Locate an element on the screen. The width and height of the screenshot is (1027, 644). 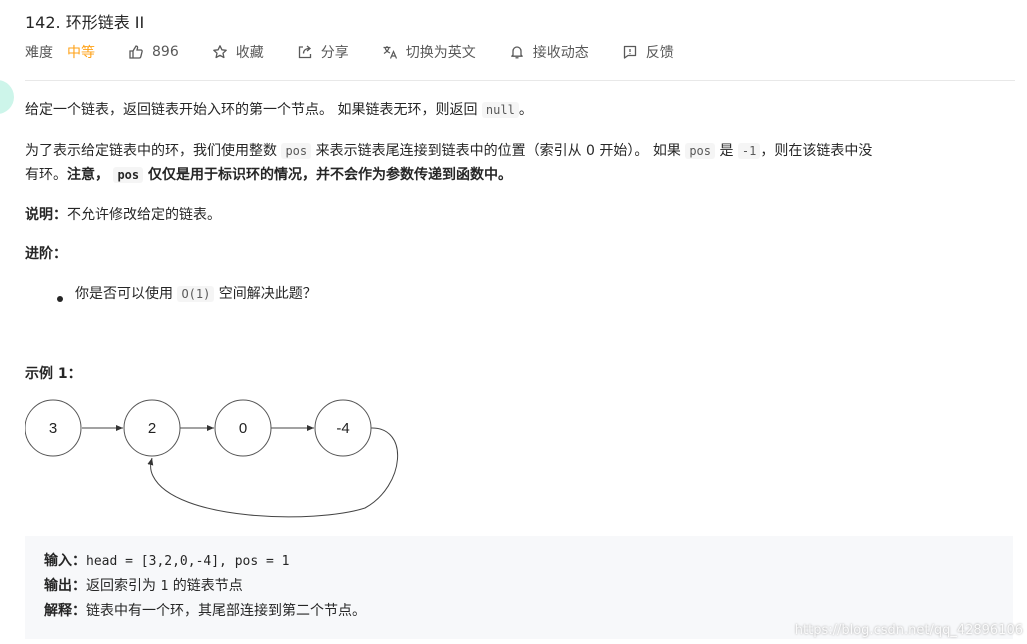
explanation-text: 链表中有一个环，其尾部连接到第二个节点。 is located at coordinates (226, 611).